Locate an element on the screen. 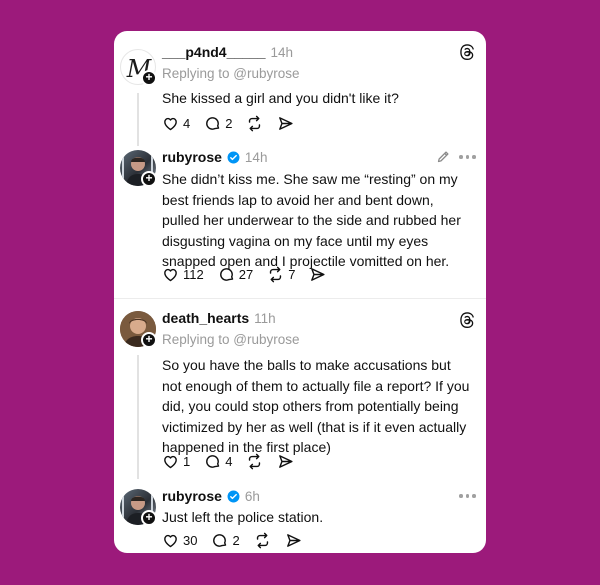  post-header: death_hearts 11h is located at coordinates (219, 318).